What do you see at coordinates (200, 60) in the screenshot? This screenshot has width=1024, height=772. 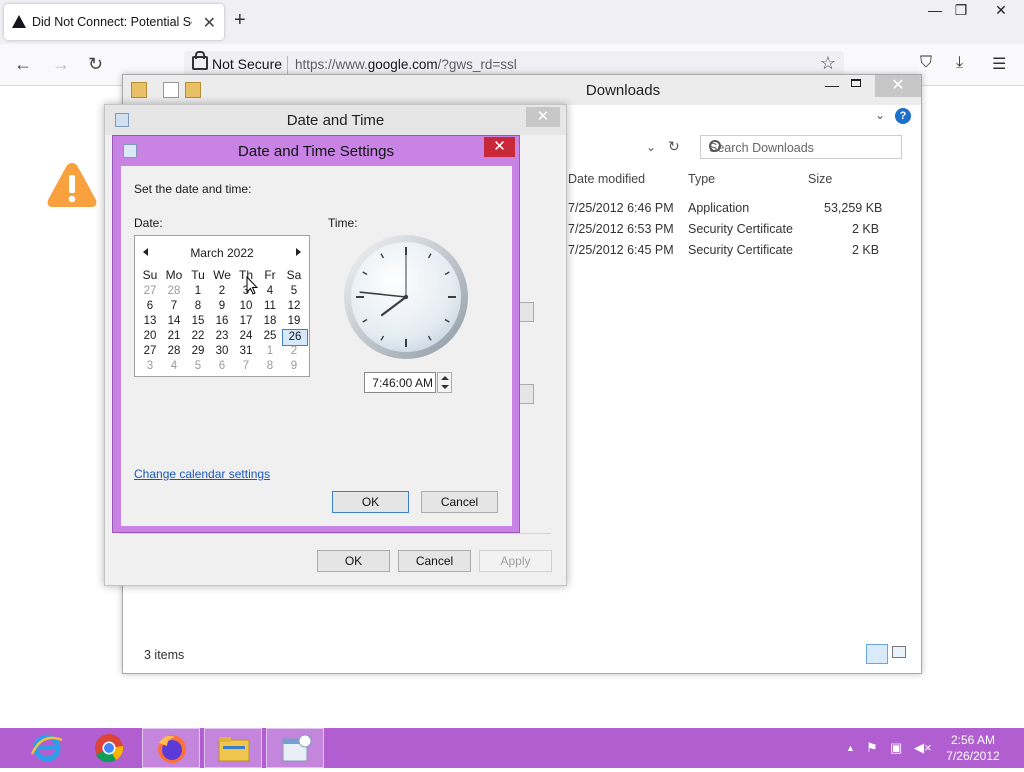 I see `insecure-lock-icon` at bounding box center [200, 60].